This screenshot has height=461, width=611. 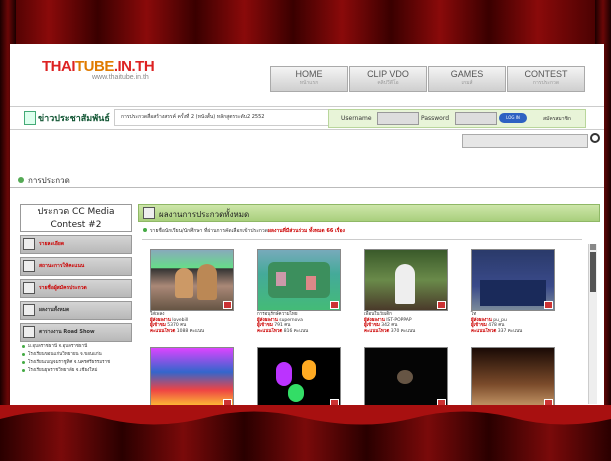 I want to click on breadcrumb-bullet, so click(x=21, y=180).